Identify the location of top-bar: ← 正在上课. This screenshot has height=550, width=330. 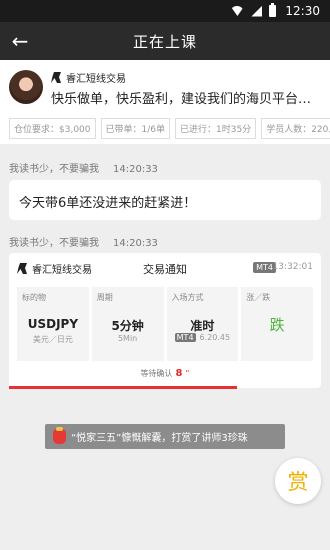
(165, 41).